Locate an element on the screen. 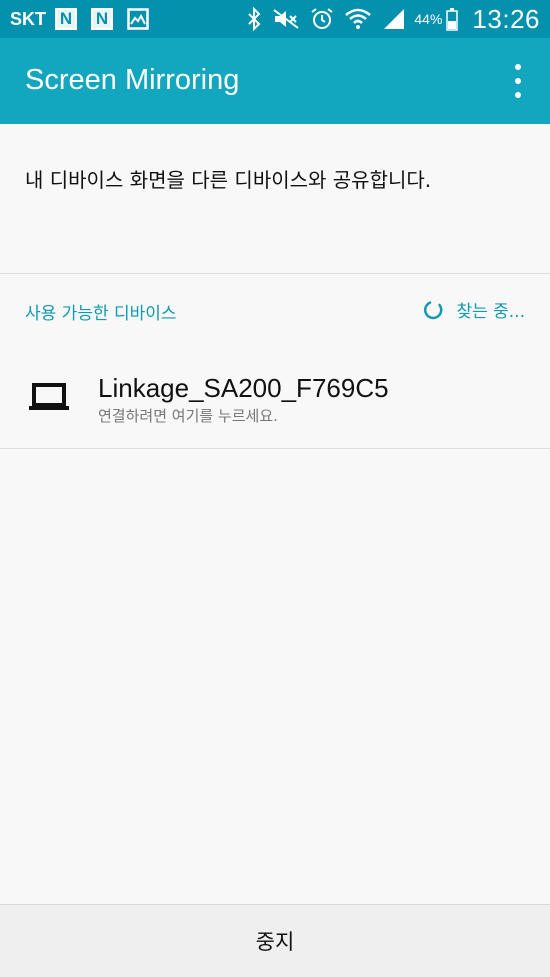 The width and height of the screenshot is (550, 977). bottom-bar: 중지 is located at coordinates (275, 940).